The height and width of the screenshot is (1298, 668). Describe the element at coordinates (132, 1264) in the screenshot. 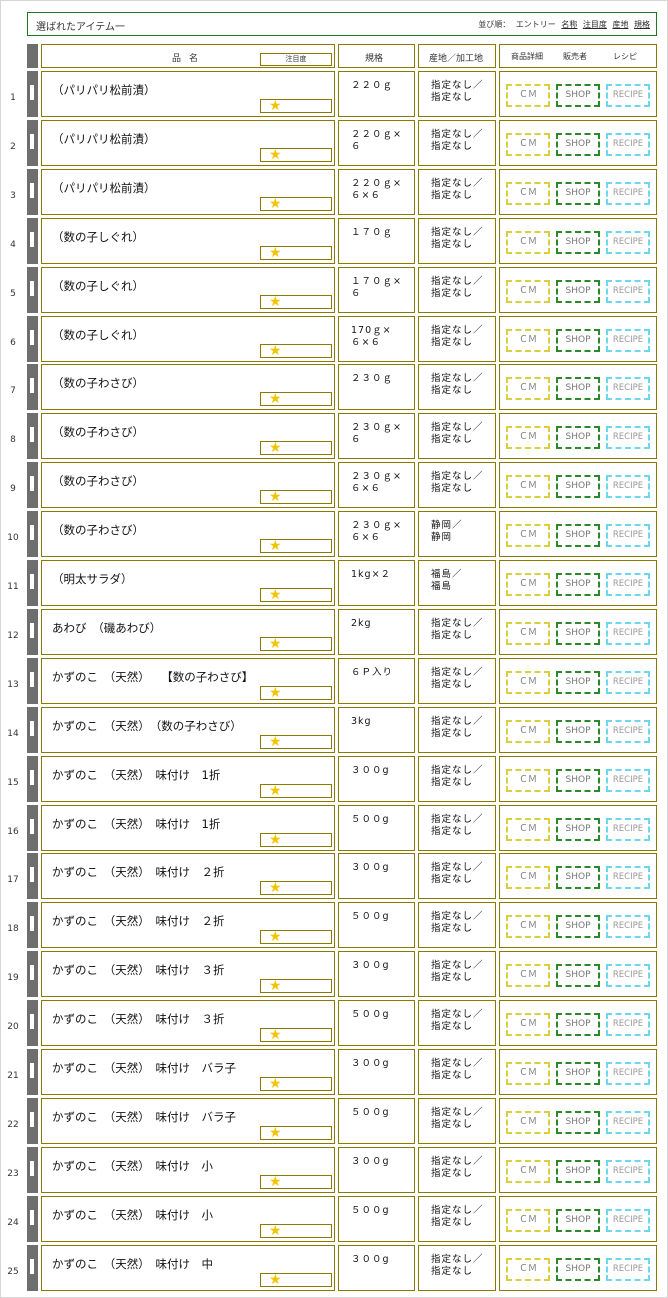

I see `item-name: かずのこ （天然） 味付け 中` at that location.